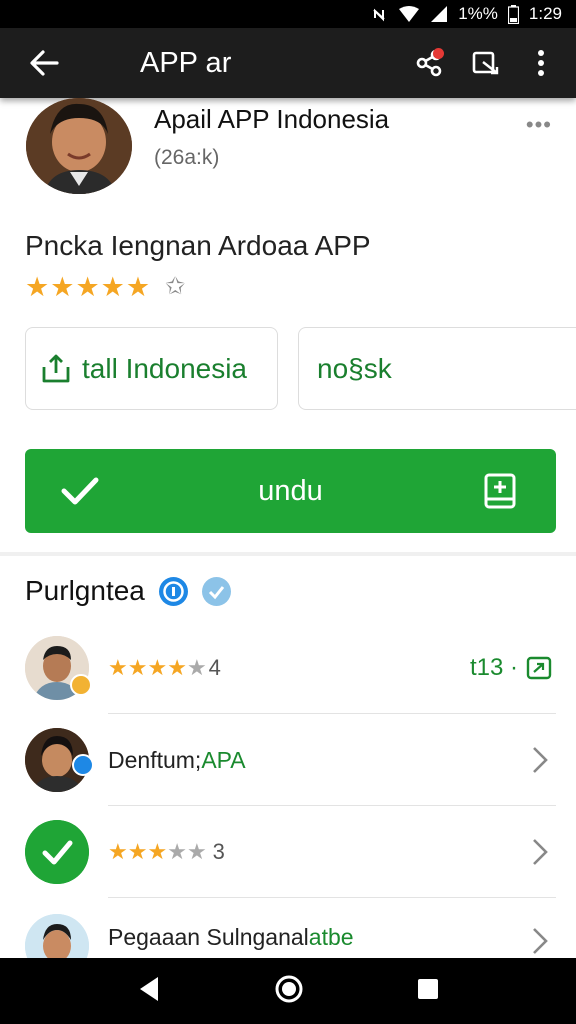  What do you see at coordinates (165, 368) in the screenshot?
I see `install-card-label: tall Indonesia` at bounding box center [165, 368].